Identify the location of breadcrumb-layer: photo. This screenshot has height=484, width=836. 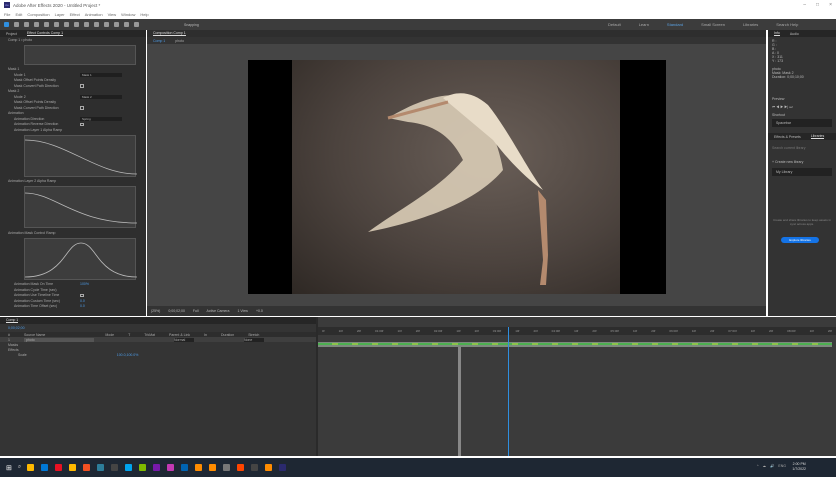
(179, 41).